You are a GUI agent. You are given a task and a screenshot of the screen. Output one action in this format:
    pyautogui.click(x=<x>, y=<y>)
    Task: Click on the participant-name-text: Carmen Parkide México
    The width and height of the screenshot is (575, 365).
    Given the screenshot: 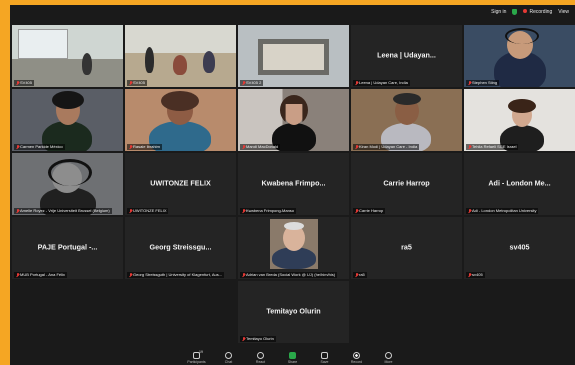 What is the action you would take?
    pyautogui.click(x=41, y=146)
    